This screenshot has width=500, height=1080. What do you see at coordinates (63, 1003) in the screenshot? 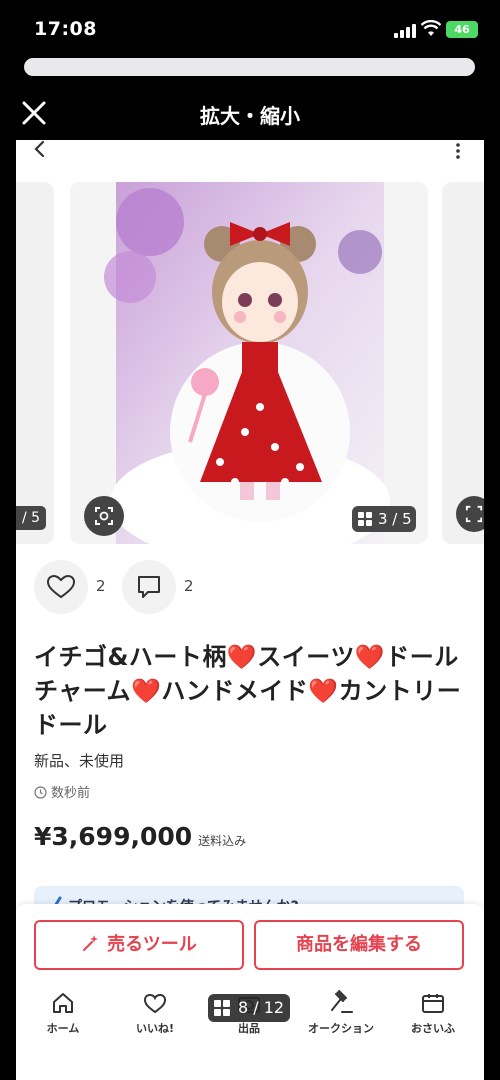
I see `home-icon` at bounding box center [63, 1003].